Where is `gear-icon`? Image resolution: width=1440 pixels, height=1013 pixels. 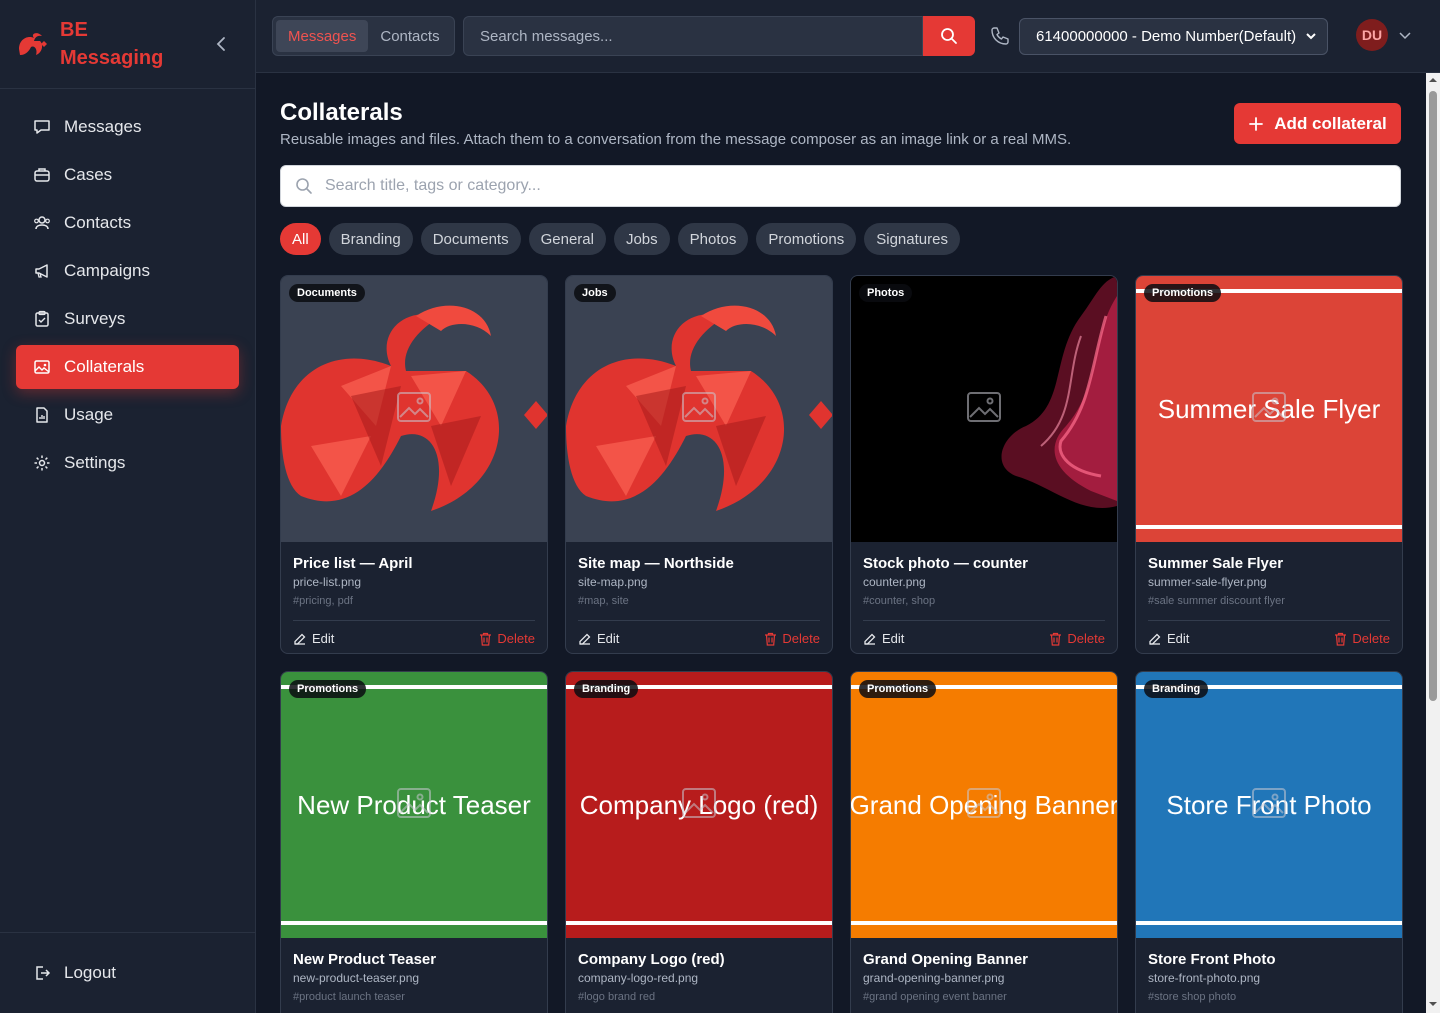 gear-icon is located at coordinates (42, 463).